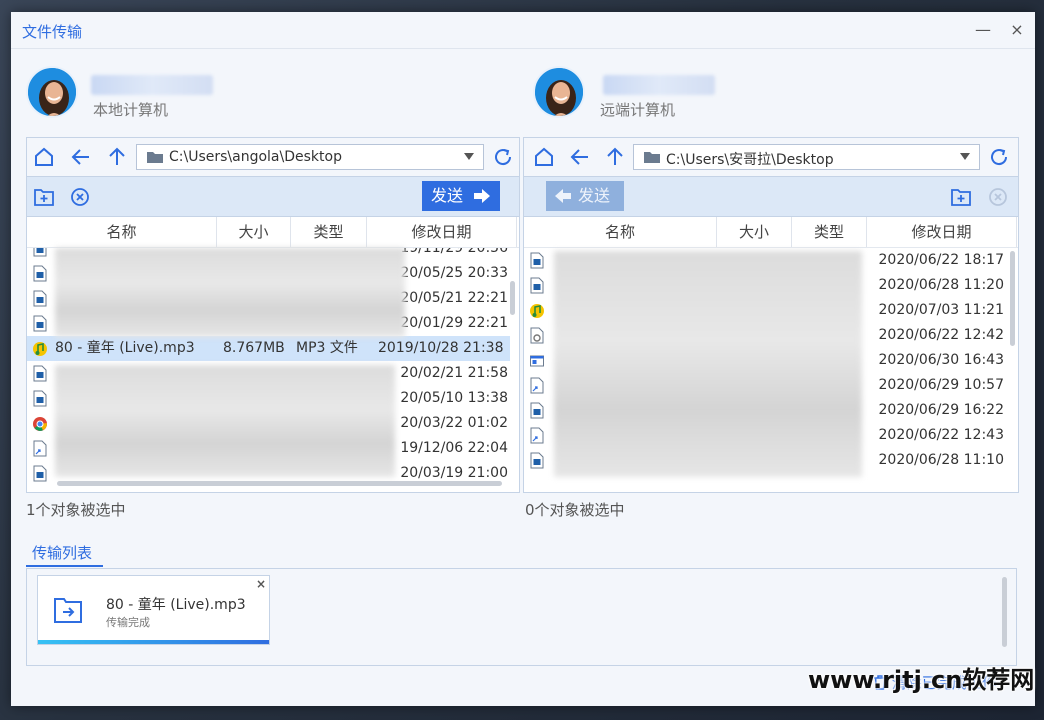 This screenshot has width=1044, height=720. Describe the element at coordinates (941, 260) in the screenshot. I see `file-date-cell: 2020/06/22 18:17` at that location.